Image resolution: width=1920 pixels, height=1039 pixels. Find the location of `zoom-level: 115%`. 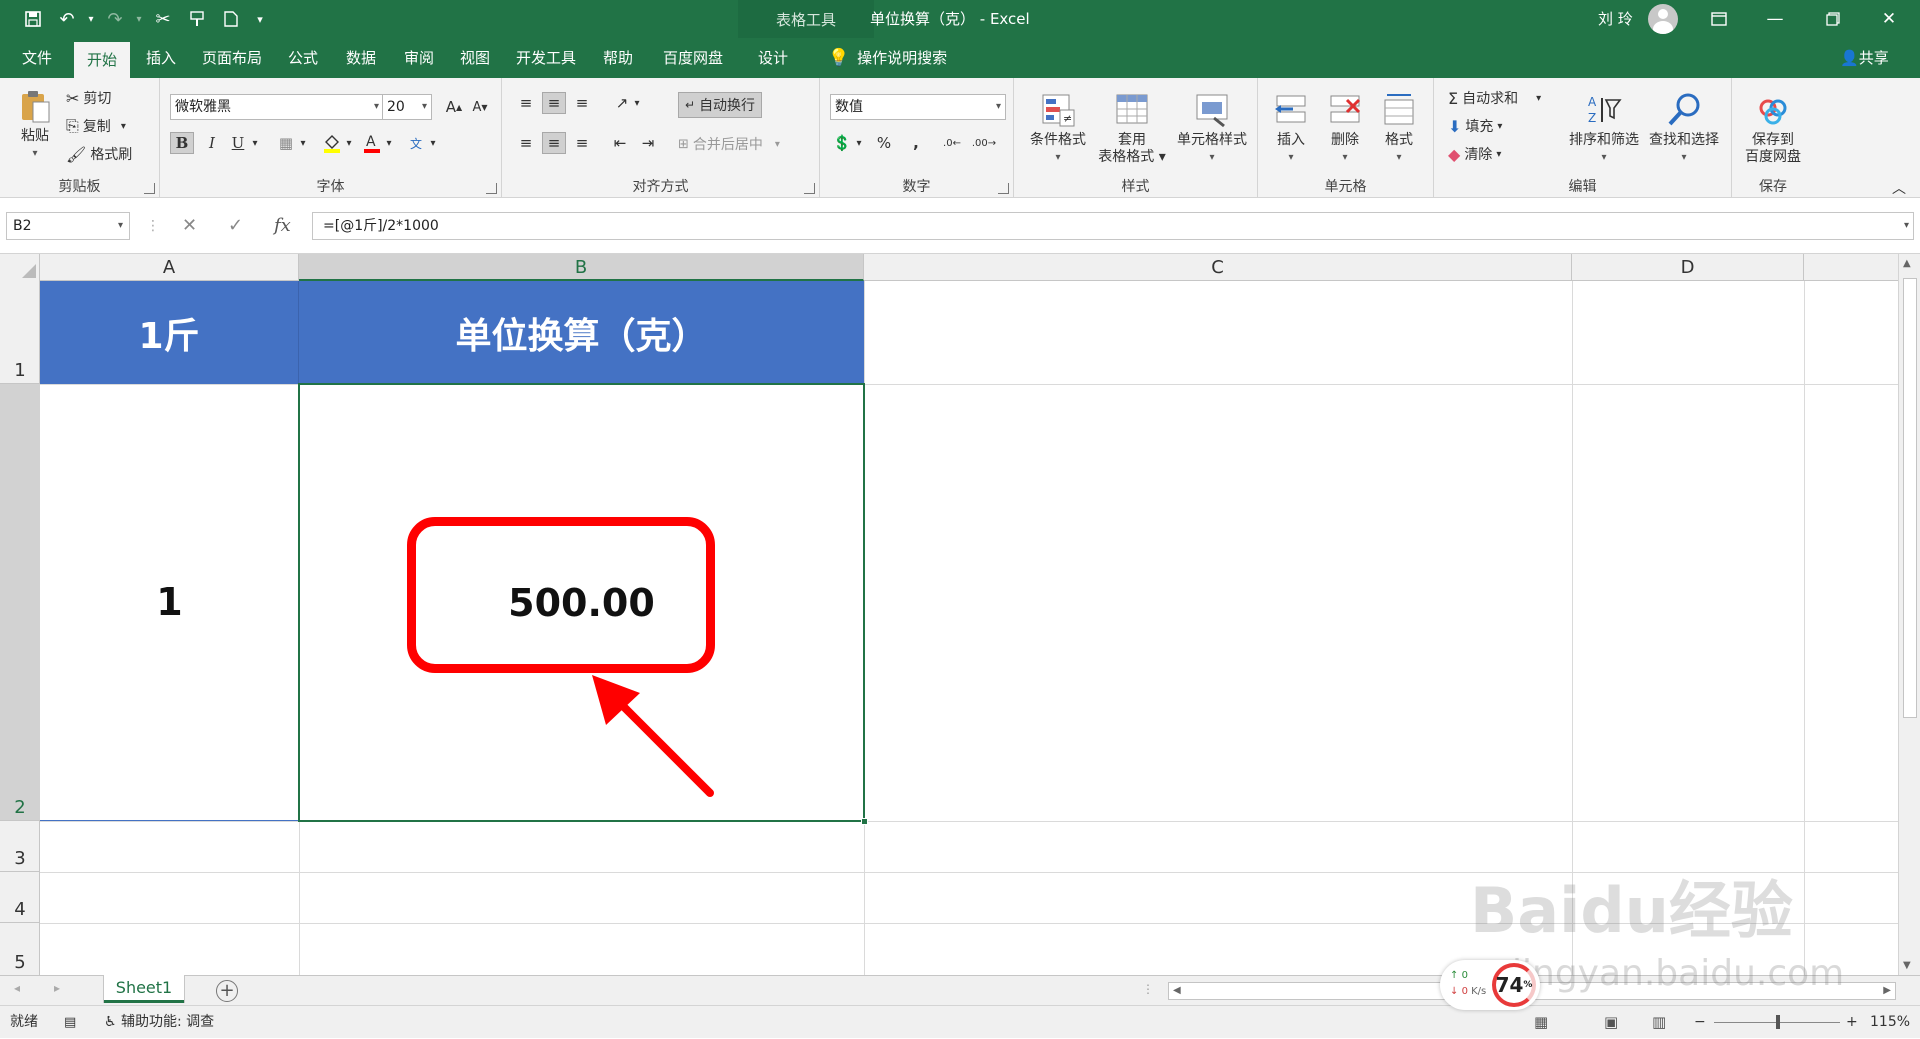

zoom-level: 115% is located at coordinates (1890, 1022).